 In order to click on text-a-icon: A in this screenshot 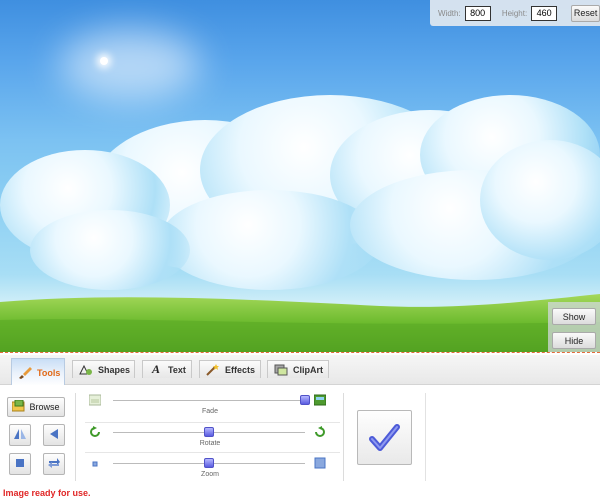, I will do `click(155, 369)`.